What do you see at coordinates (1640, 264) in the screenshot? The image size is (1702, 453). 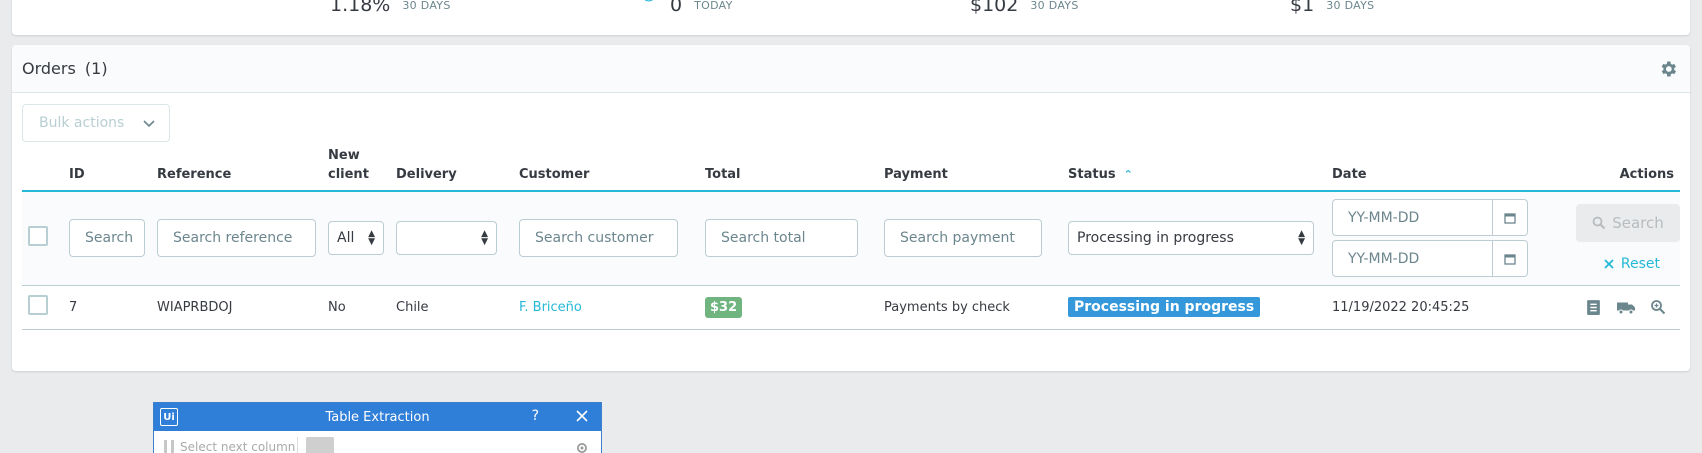 I see `reset-button-label: Reset` at bounding box center [1640, 264].